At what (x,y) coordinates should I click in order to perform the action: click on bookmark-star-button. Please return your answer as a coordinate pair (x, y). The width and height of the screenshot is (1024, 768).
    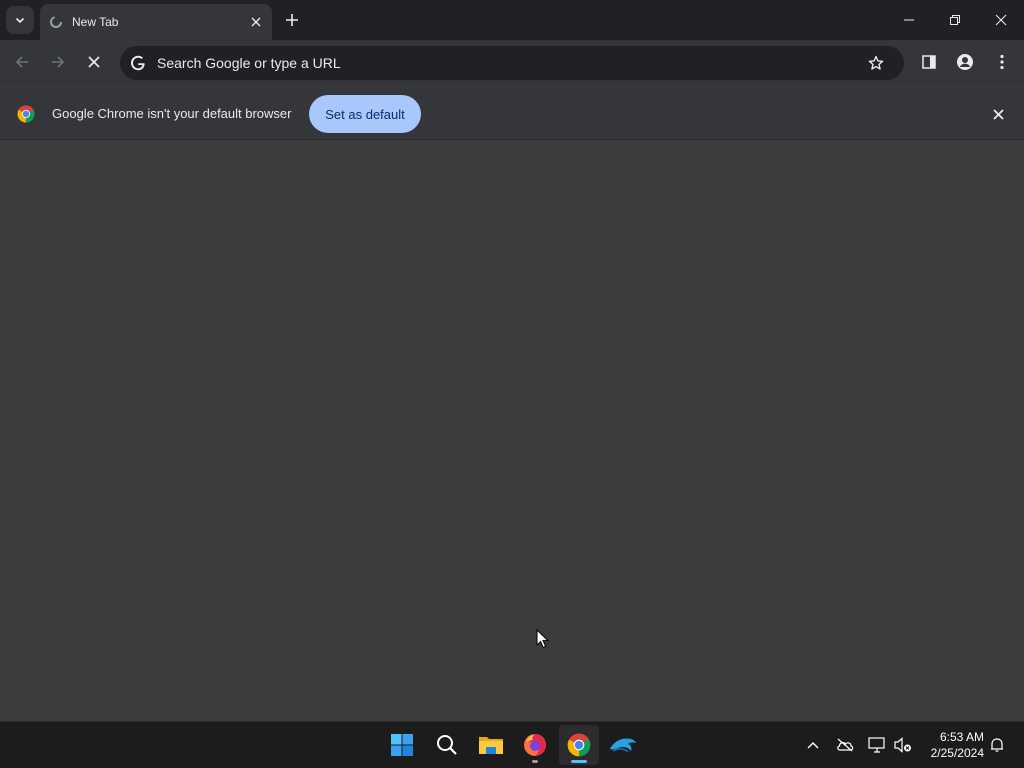
    Looking at the image, I should click on (876, 63).